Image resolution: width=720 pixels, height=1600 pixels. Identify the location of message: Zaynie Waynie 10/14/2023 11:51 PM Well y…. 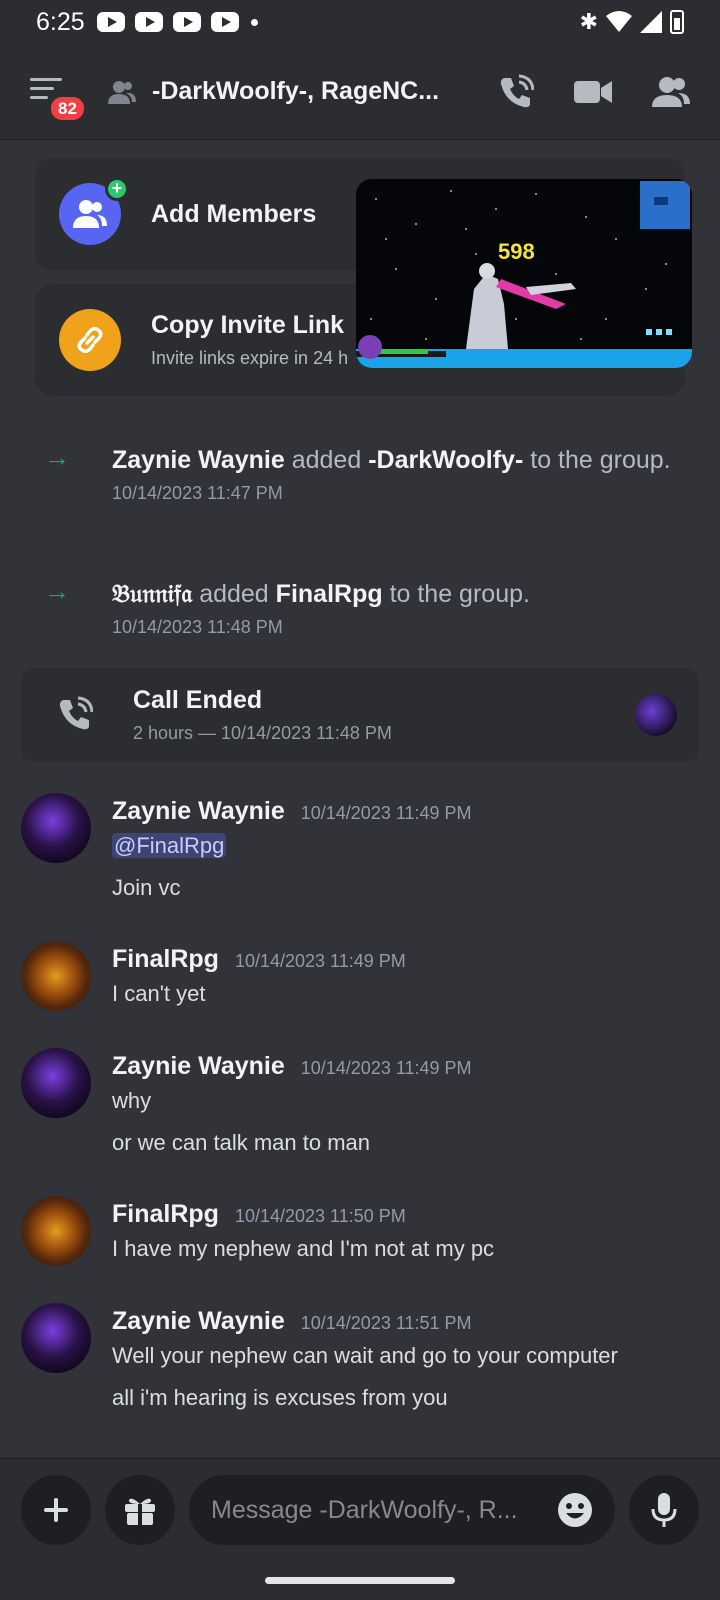
(360, 1358).